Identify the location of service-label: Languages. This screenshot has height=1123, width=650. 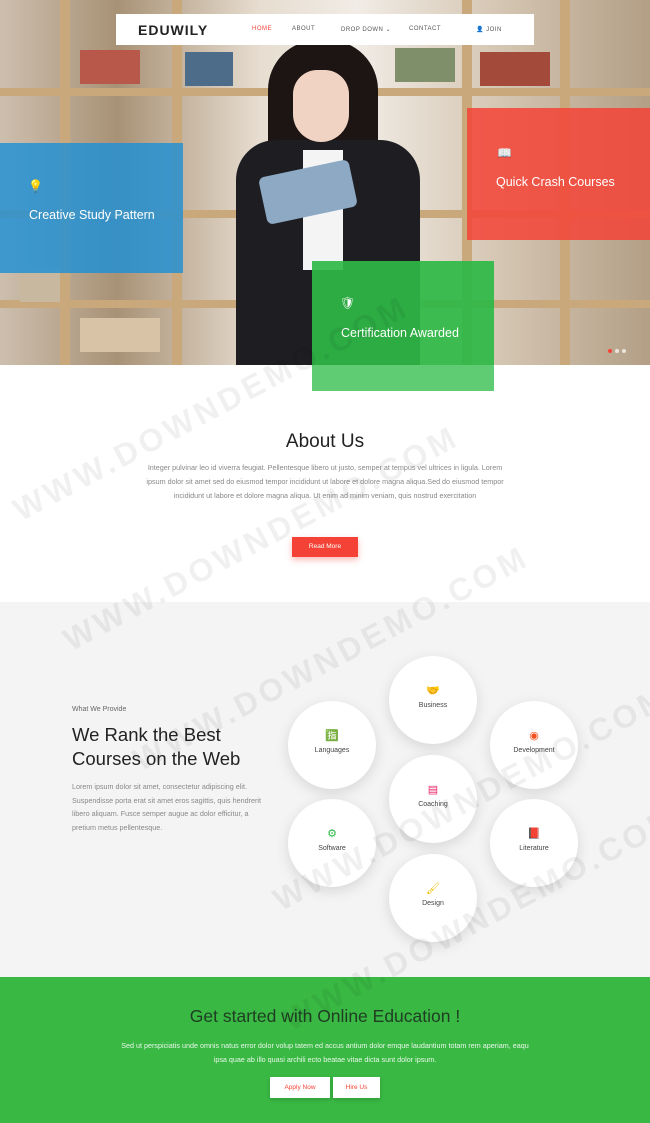
(332, 750).